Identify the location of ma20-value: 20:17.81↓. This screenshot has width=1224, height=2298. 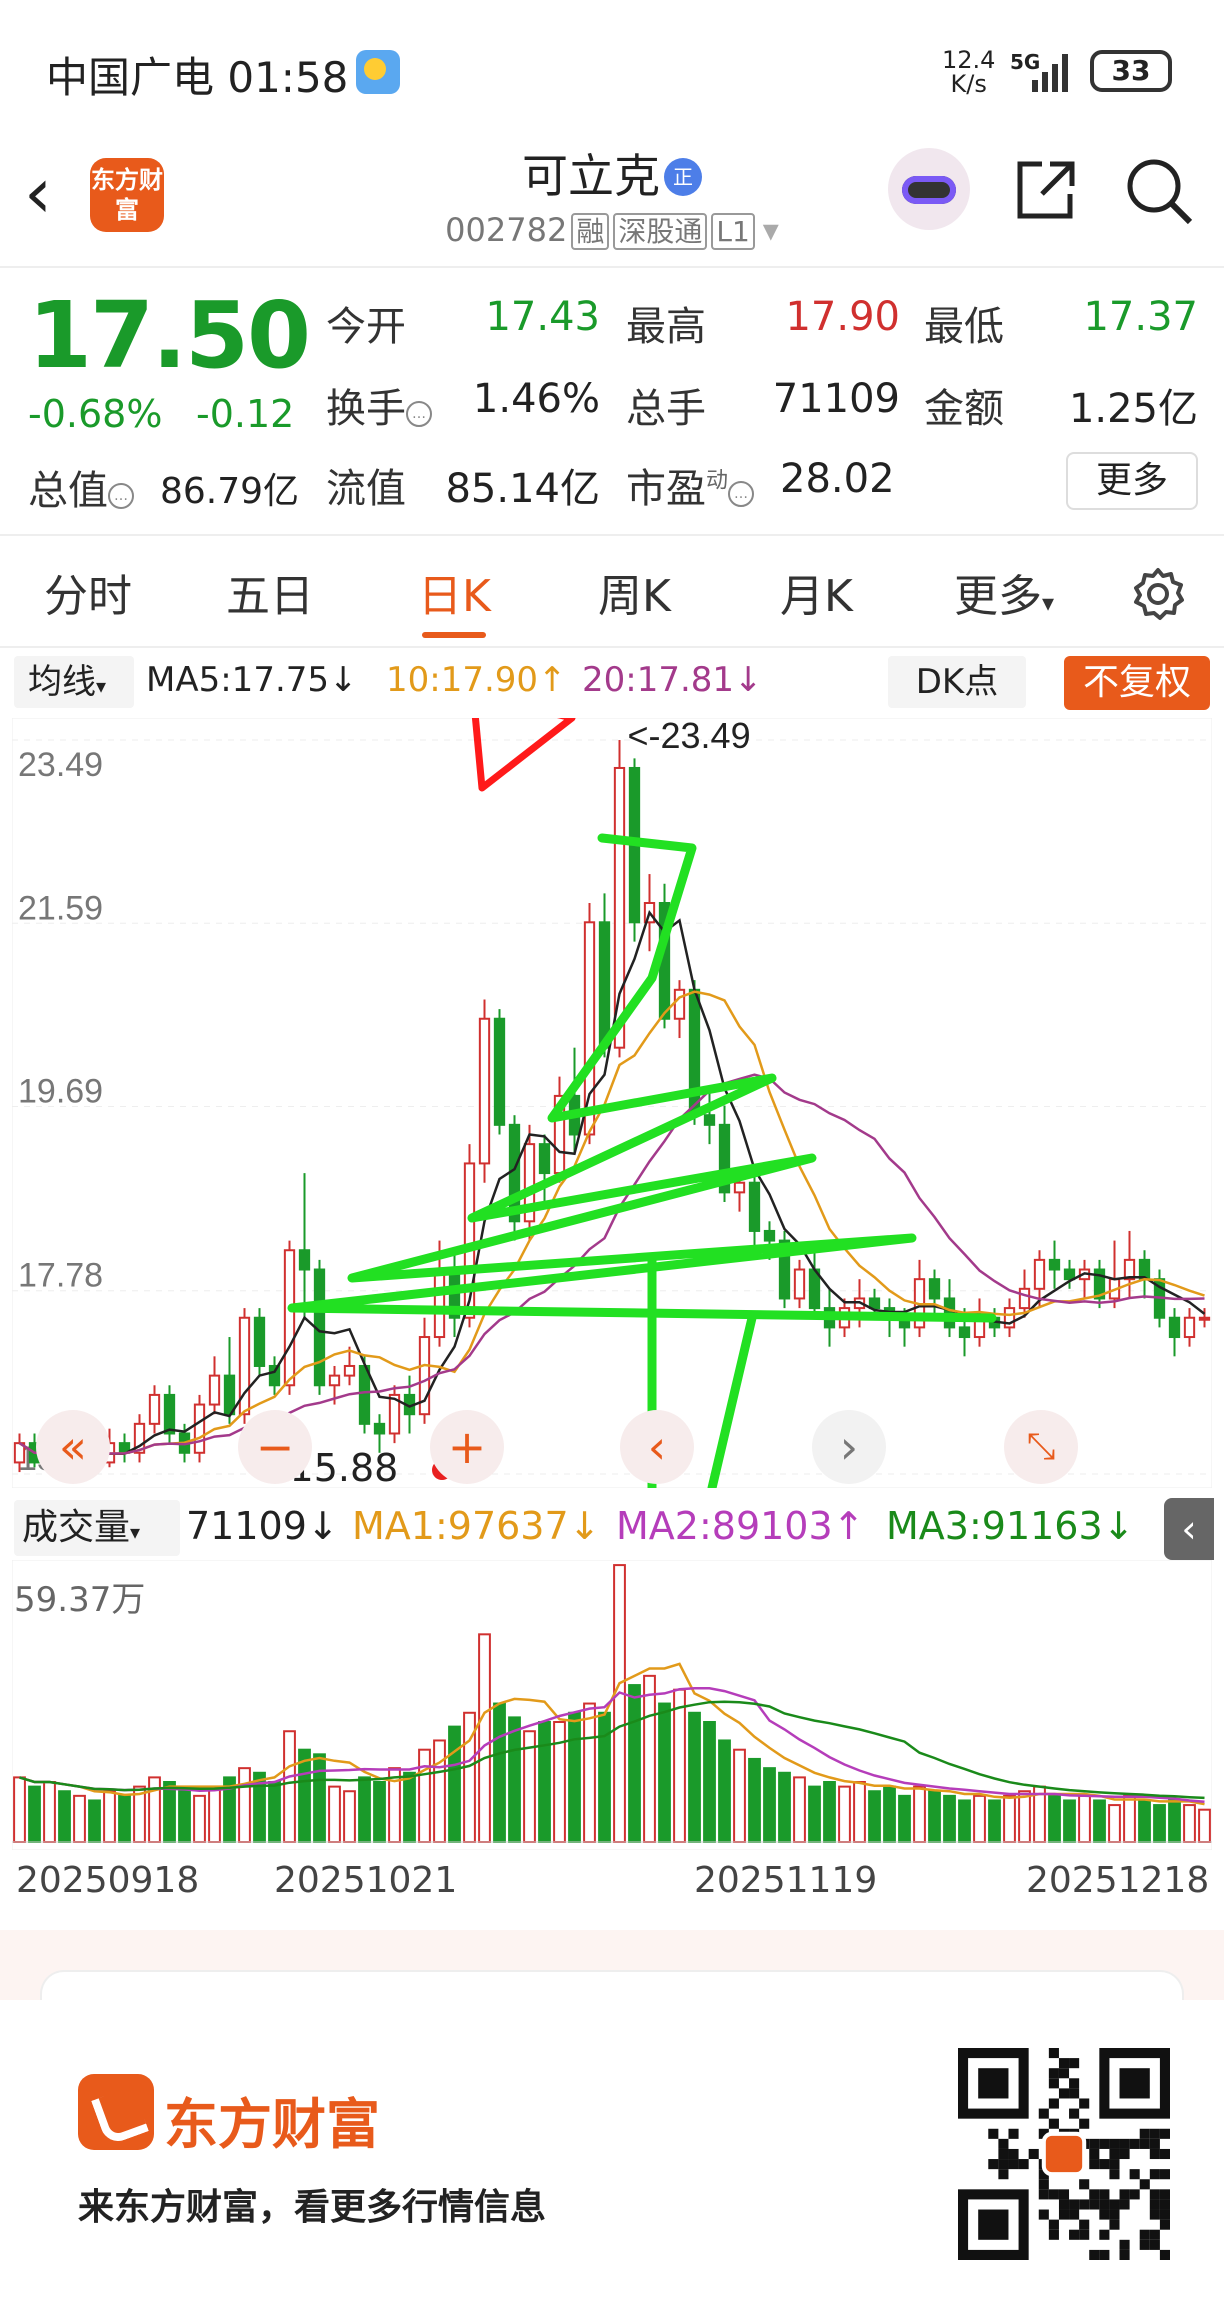
(672, 680).